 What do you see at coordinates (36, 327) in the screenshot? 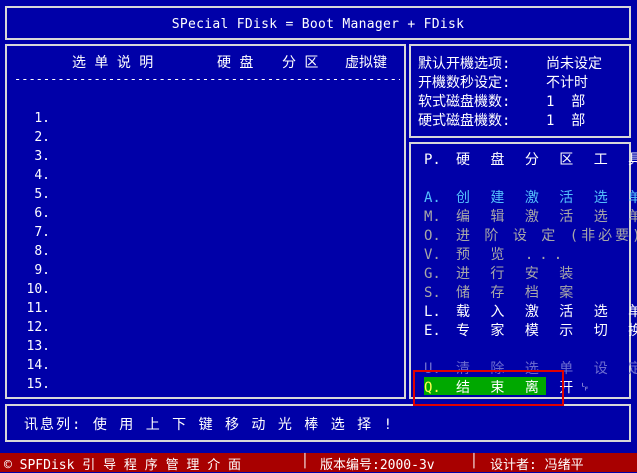
I see `menu-slot-12: 12.` at bounding box center [36, 327].